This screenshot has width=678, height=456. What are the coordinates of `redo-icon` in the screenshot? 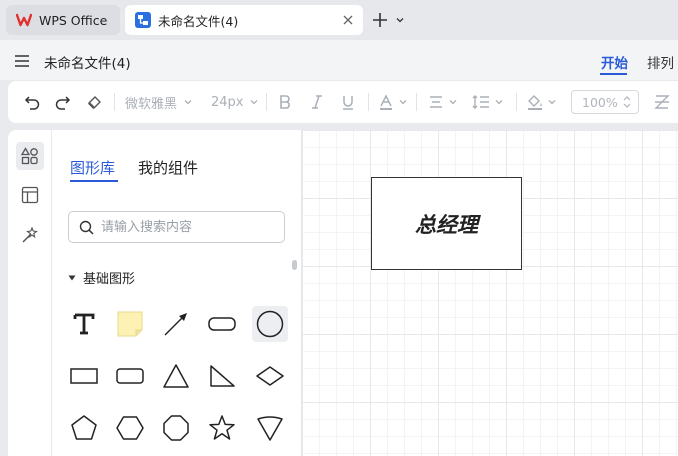 It's located at (63, 102).